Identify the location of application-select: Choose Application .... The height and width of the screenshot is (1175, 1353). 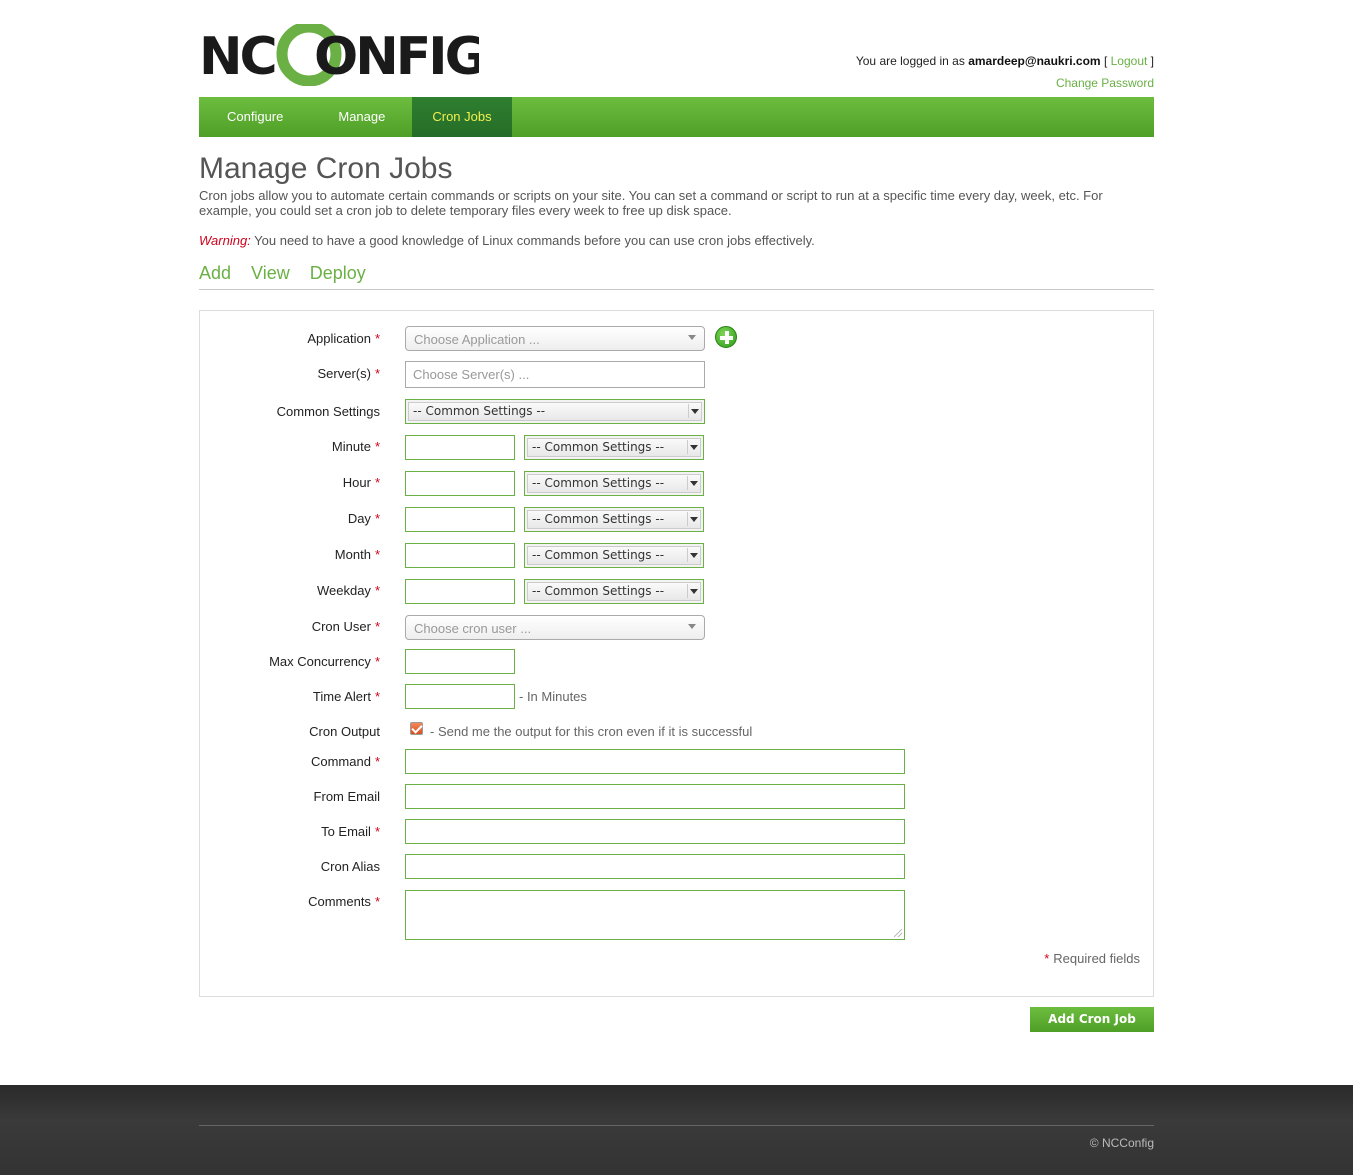
(555, 338).